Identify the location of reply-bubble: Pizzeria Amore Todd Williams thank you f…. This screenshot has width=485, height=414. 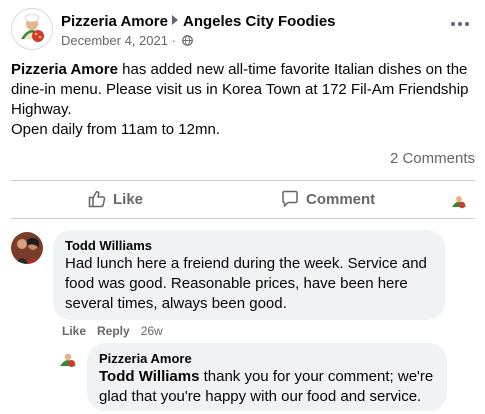
(267, 377).